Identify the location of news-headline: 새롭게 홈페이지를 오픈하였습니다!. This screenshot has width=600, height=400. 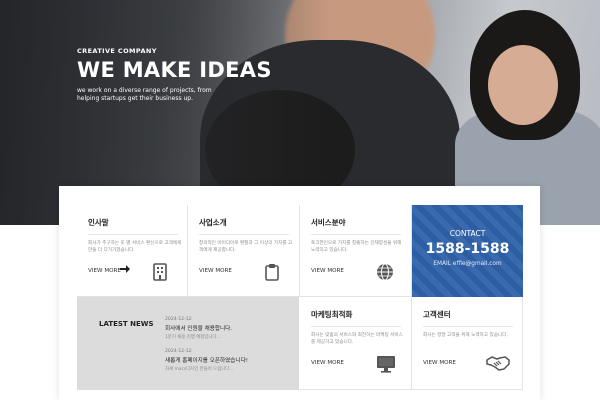
(206, 360).